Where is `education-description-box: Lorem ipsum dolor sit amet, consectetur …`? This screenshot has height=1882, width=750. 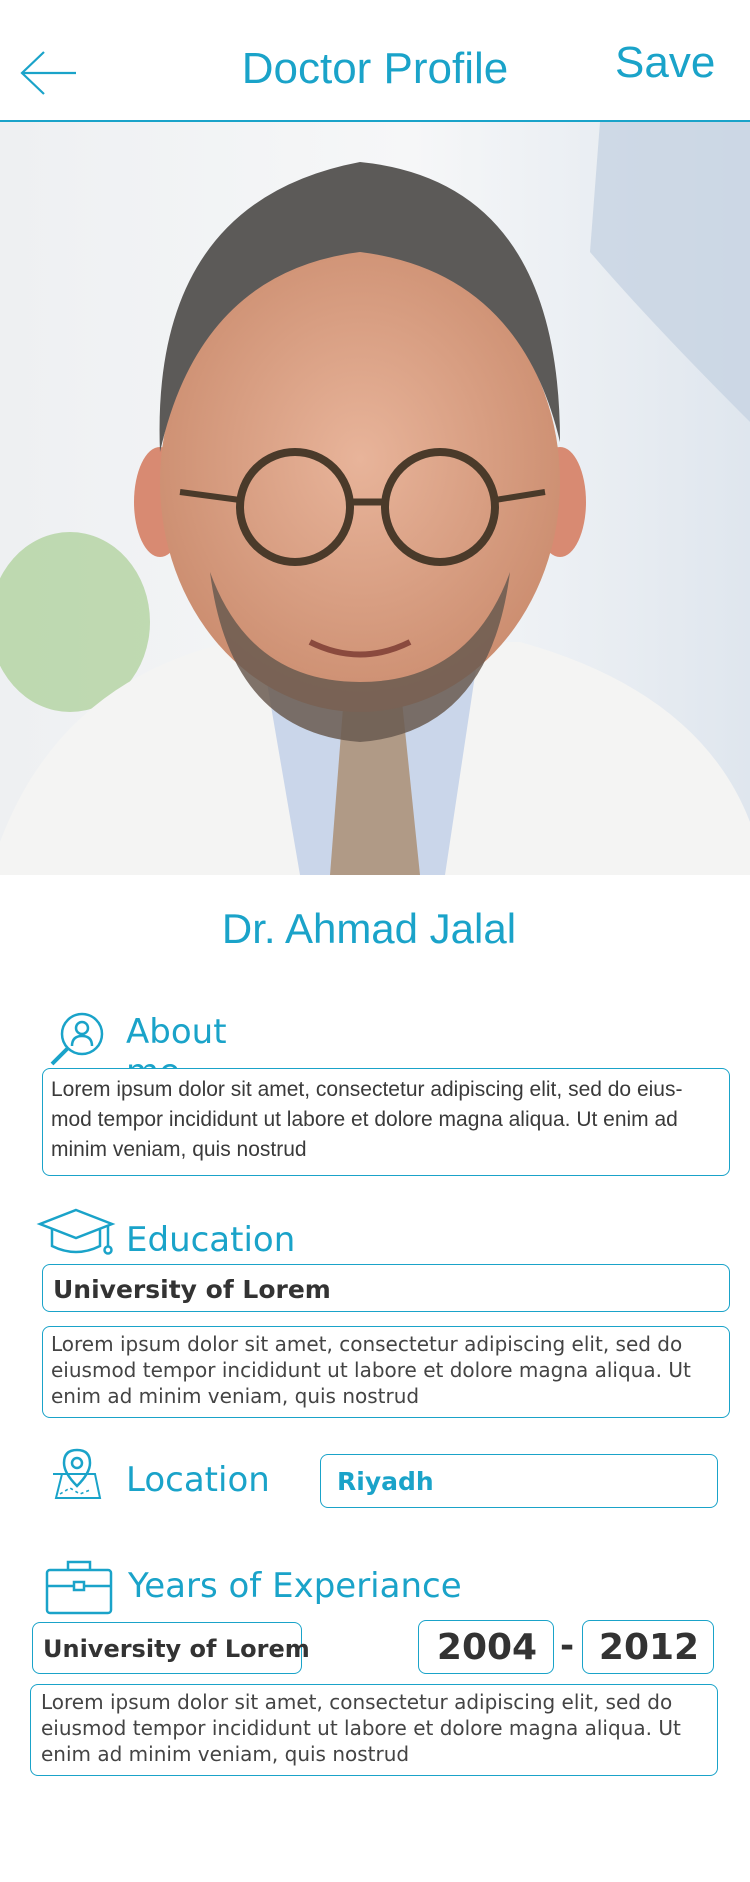 education-description-box: Lorem ipsum dolor sit amet, consectetur … is located at coordinates (386, 1372).